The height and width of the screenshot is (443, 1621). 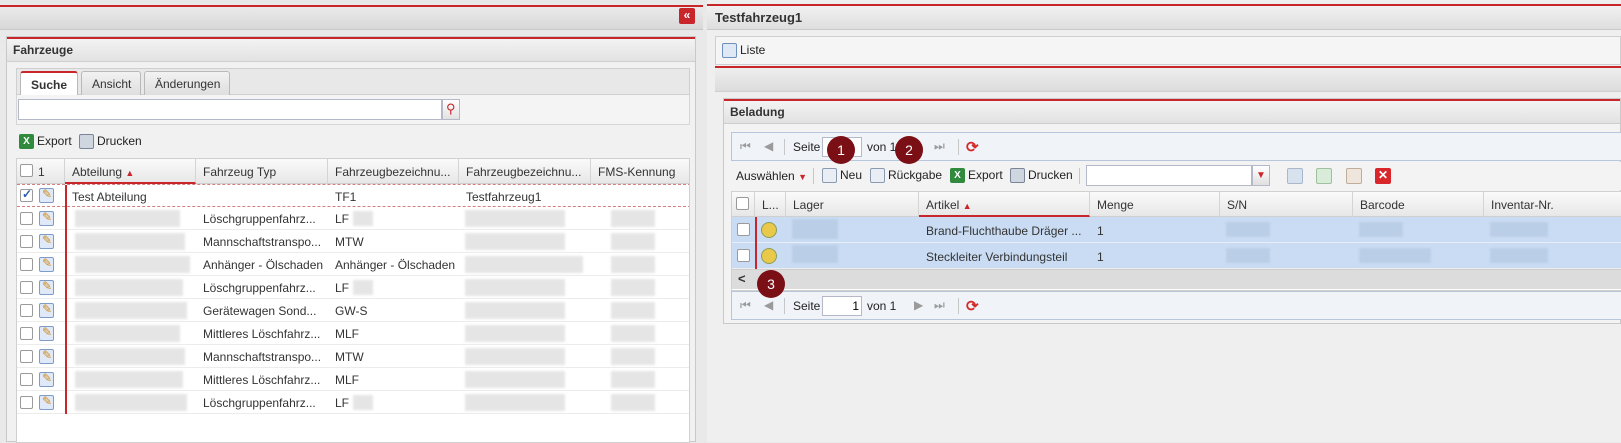 What do you see at coordinates (1176, 305) in the screenshot?
I see `pager-bottom: ⏮ ◀ Seite von 1 ▶ ⏭ ⟳` at bounding box center [1176, 305].